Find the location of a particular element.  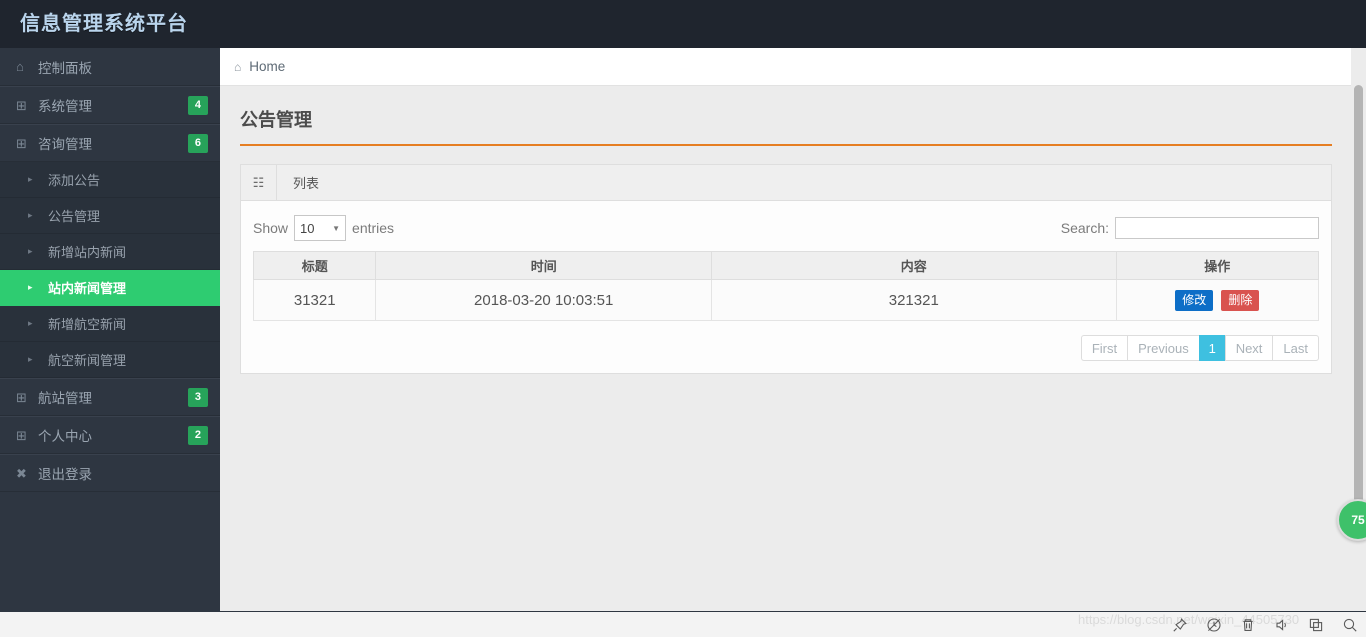

entries-length-control: Show 10 ▼ entries is located at coordinates (323, 228).